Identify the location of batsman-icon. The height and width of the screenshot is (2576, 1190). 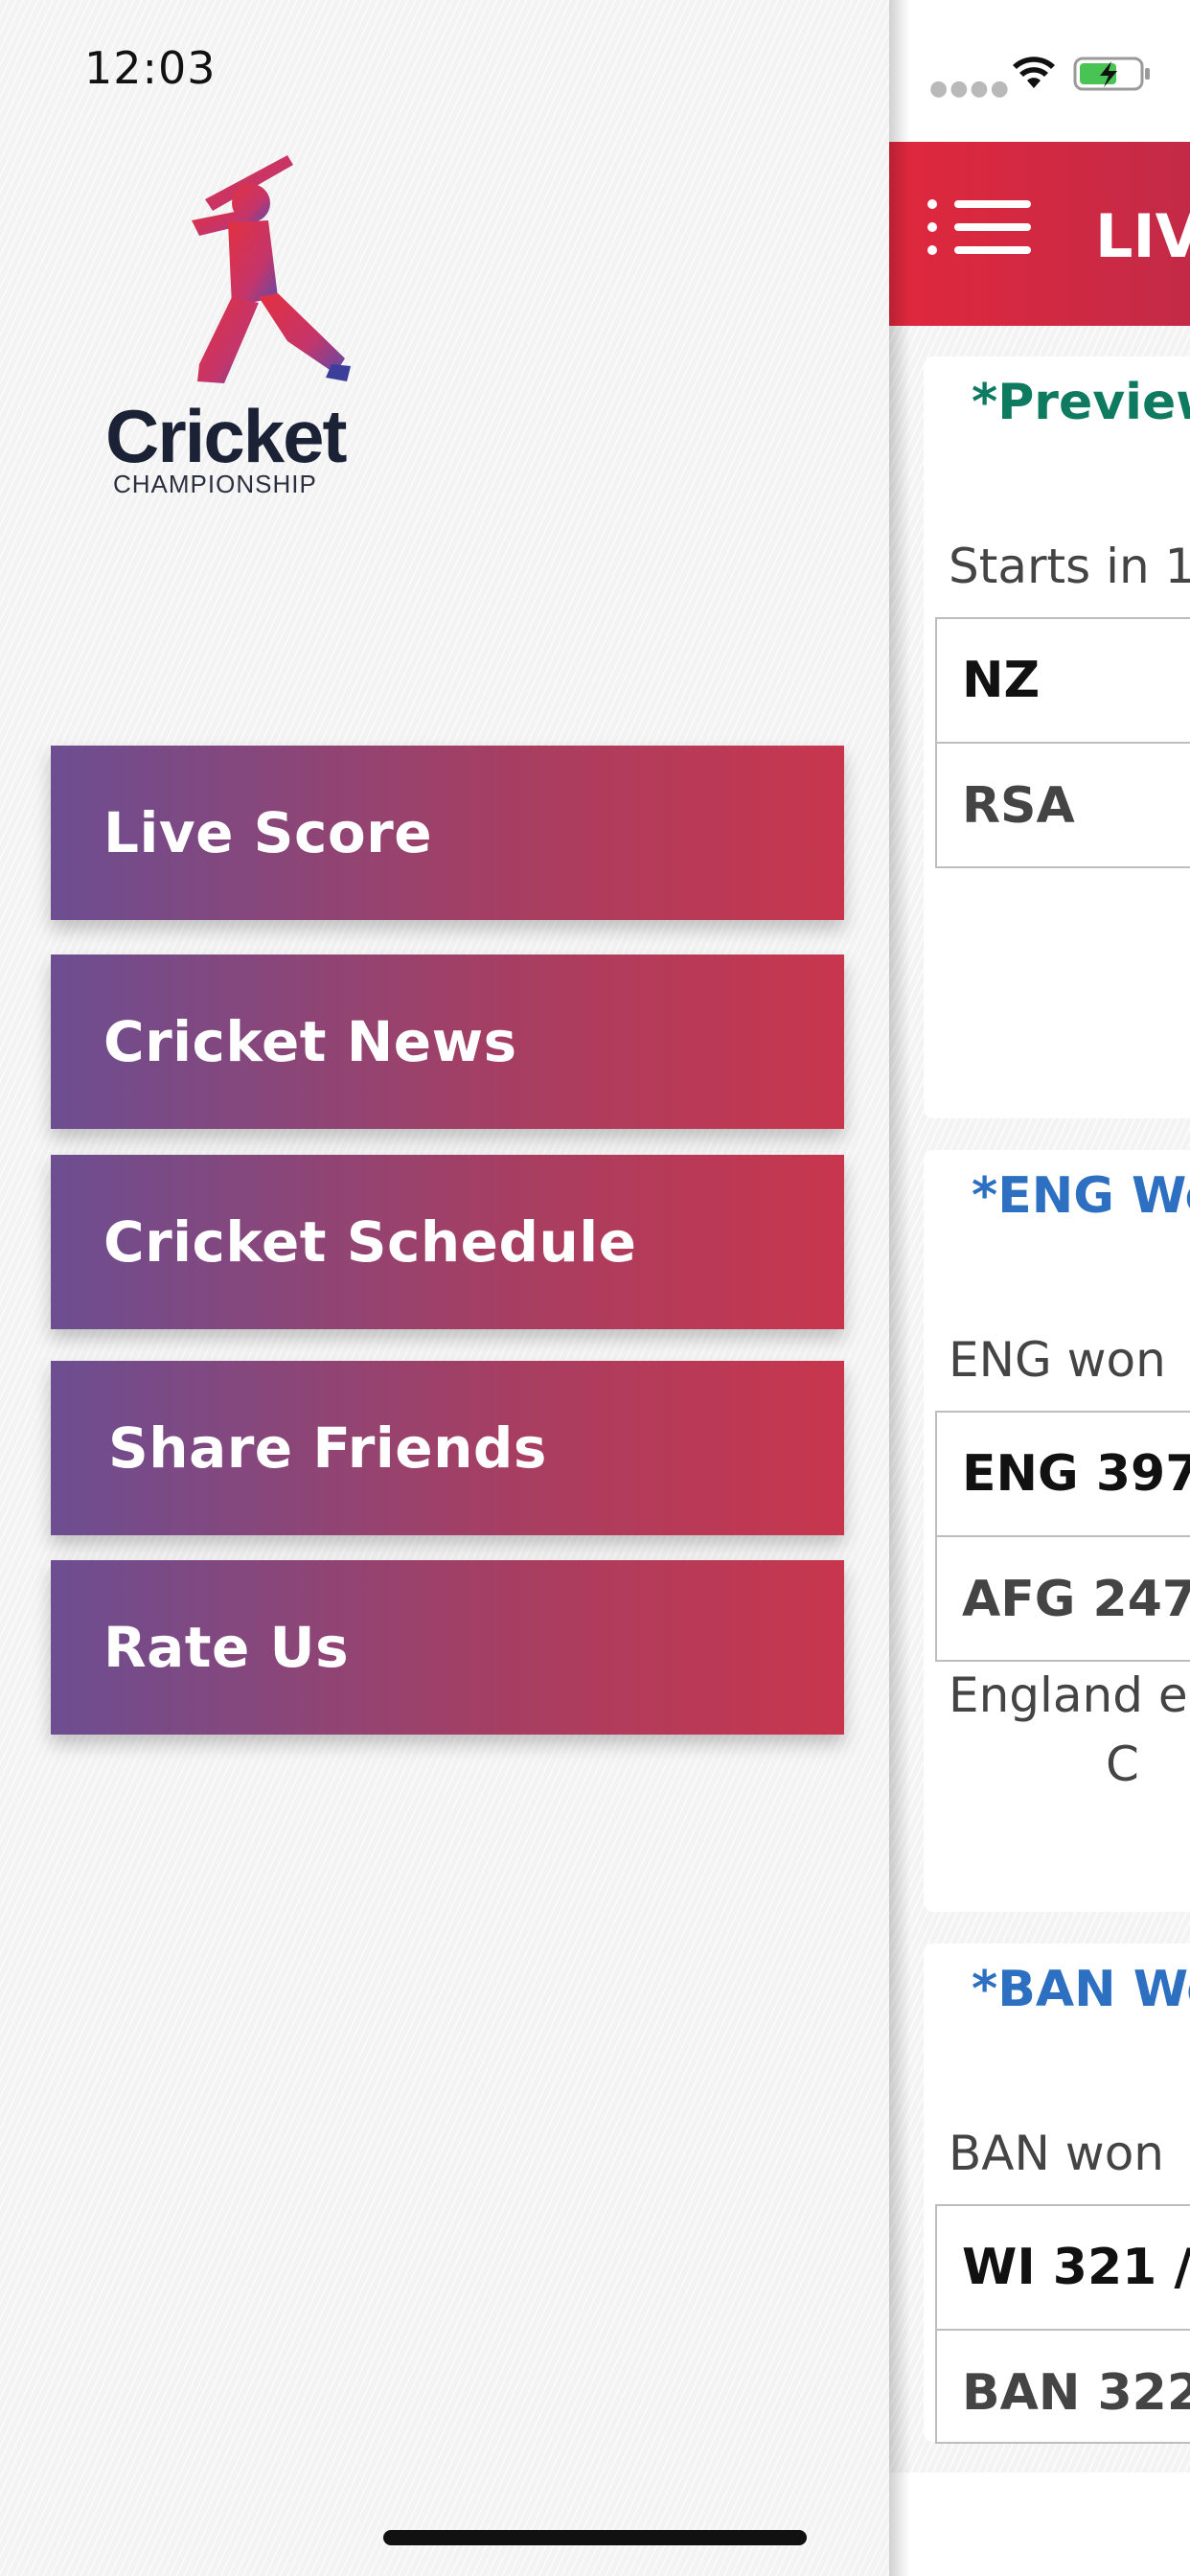
(271, 269).